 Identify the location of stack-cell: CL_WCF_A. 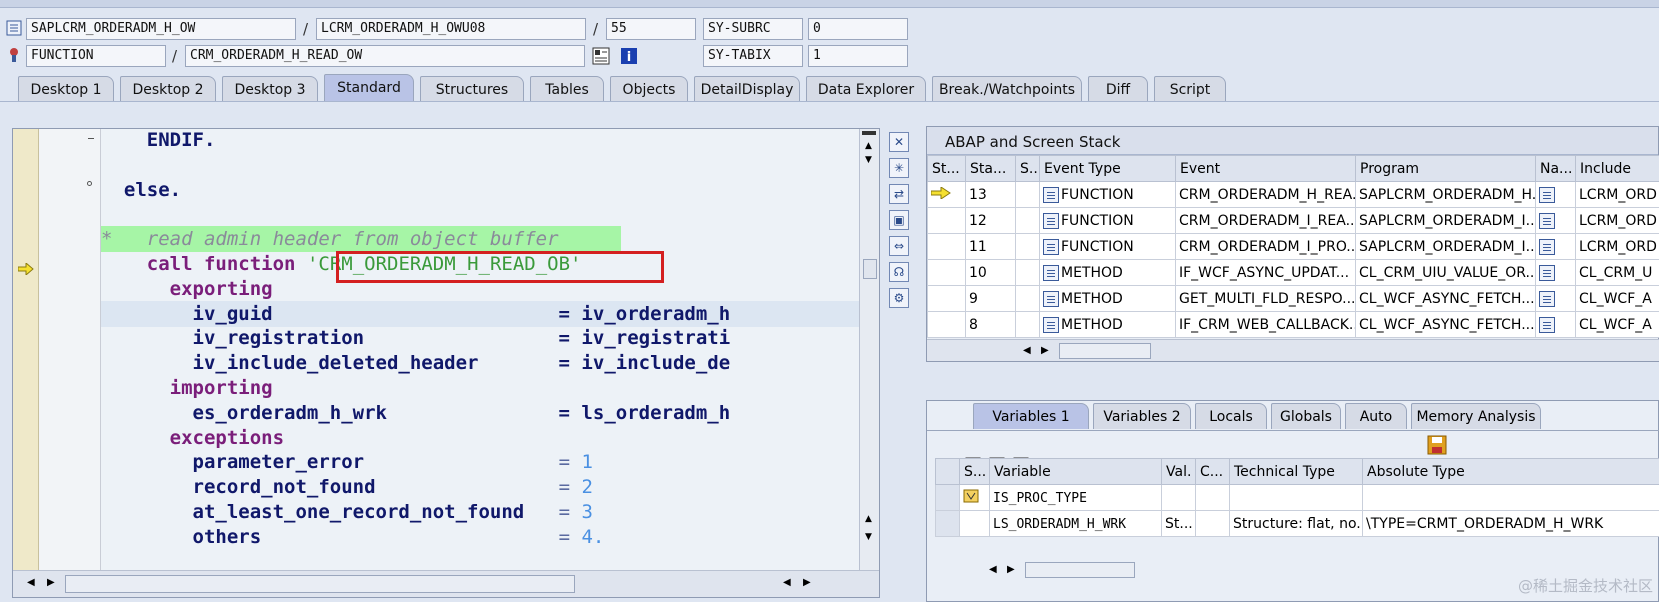
(1617, 324).